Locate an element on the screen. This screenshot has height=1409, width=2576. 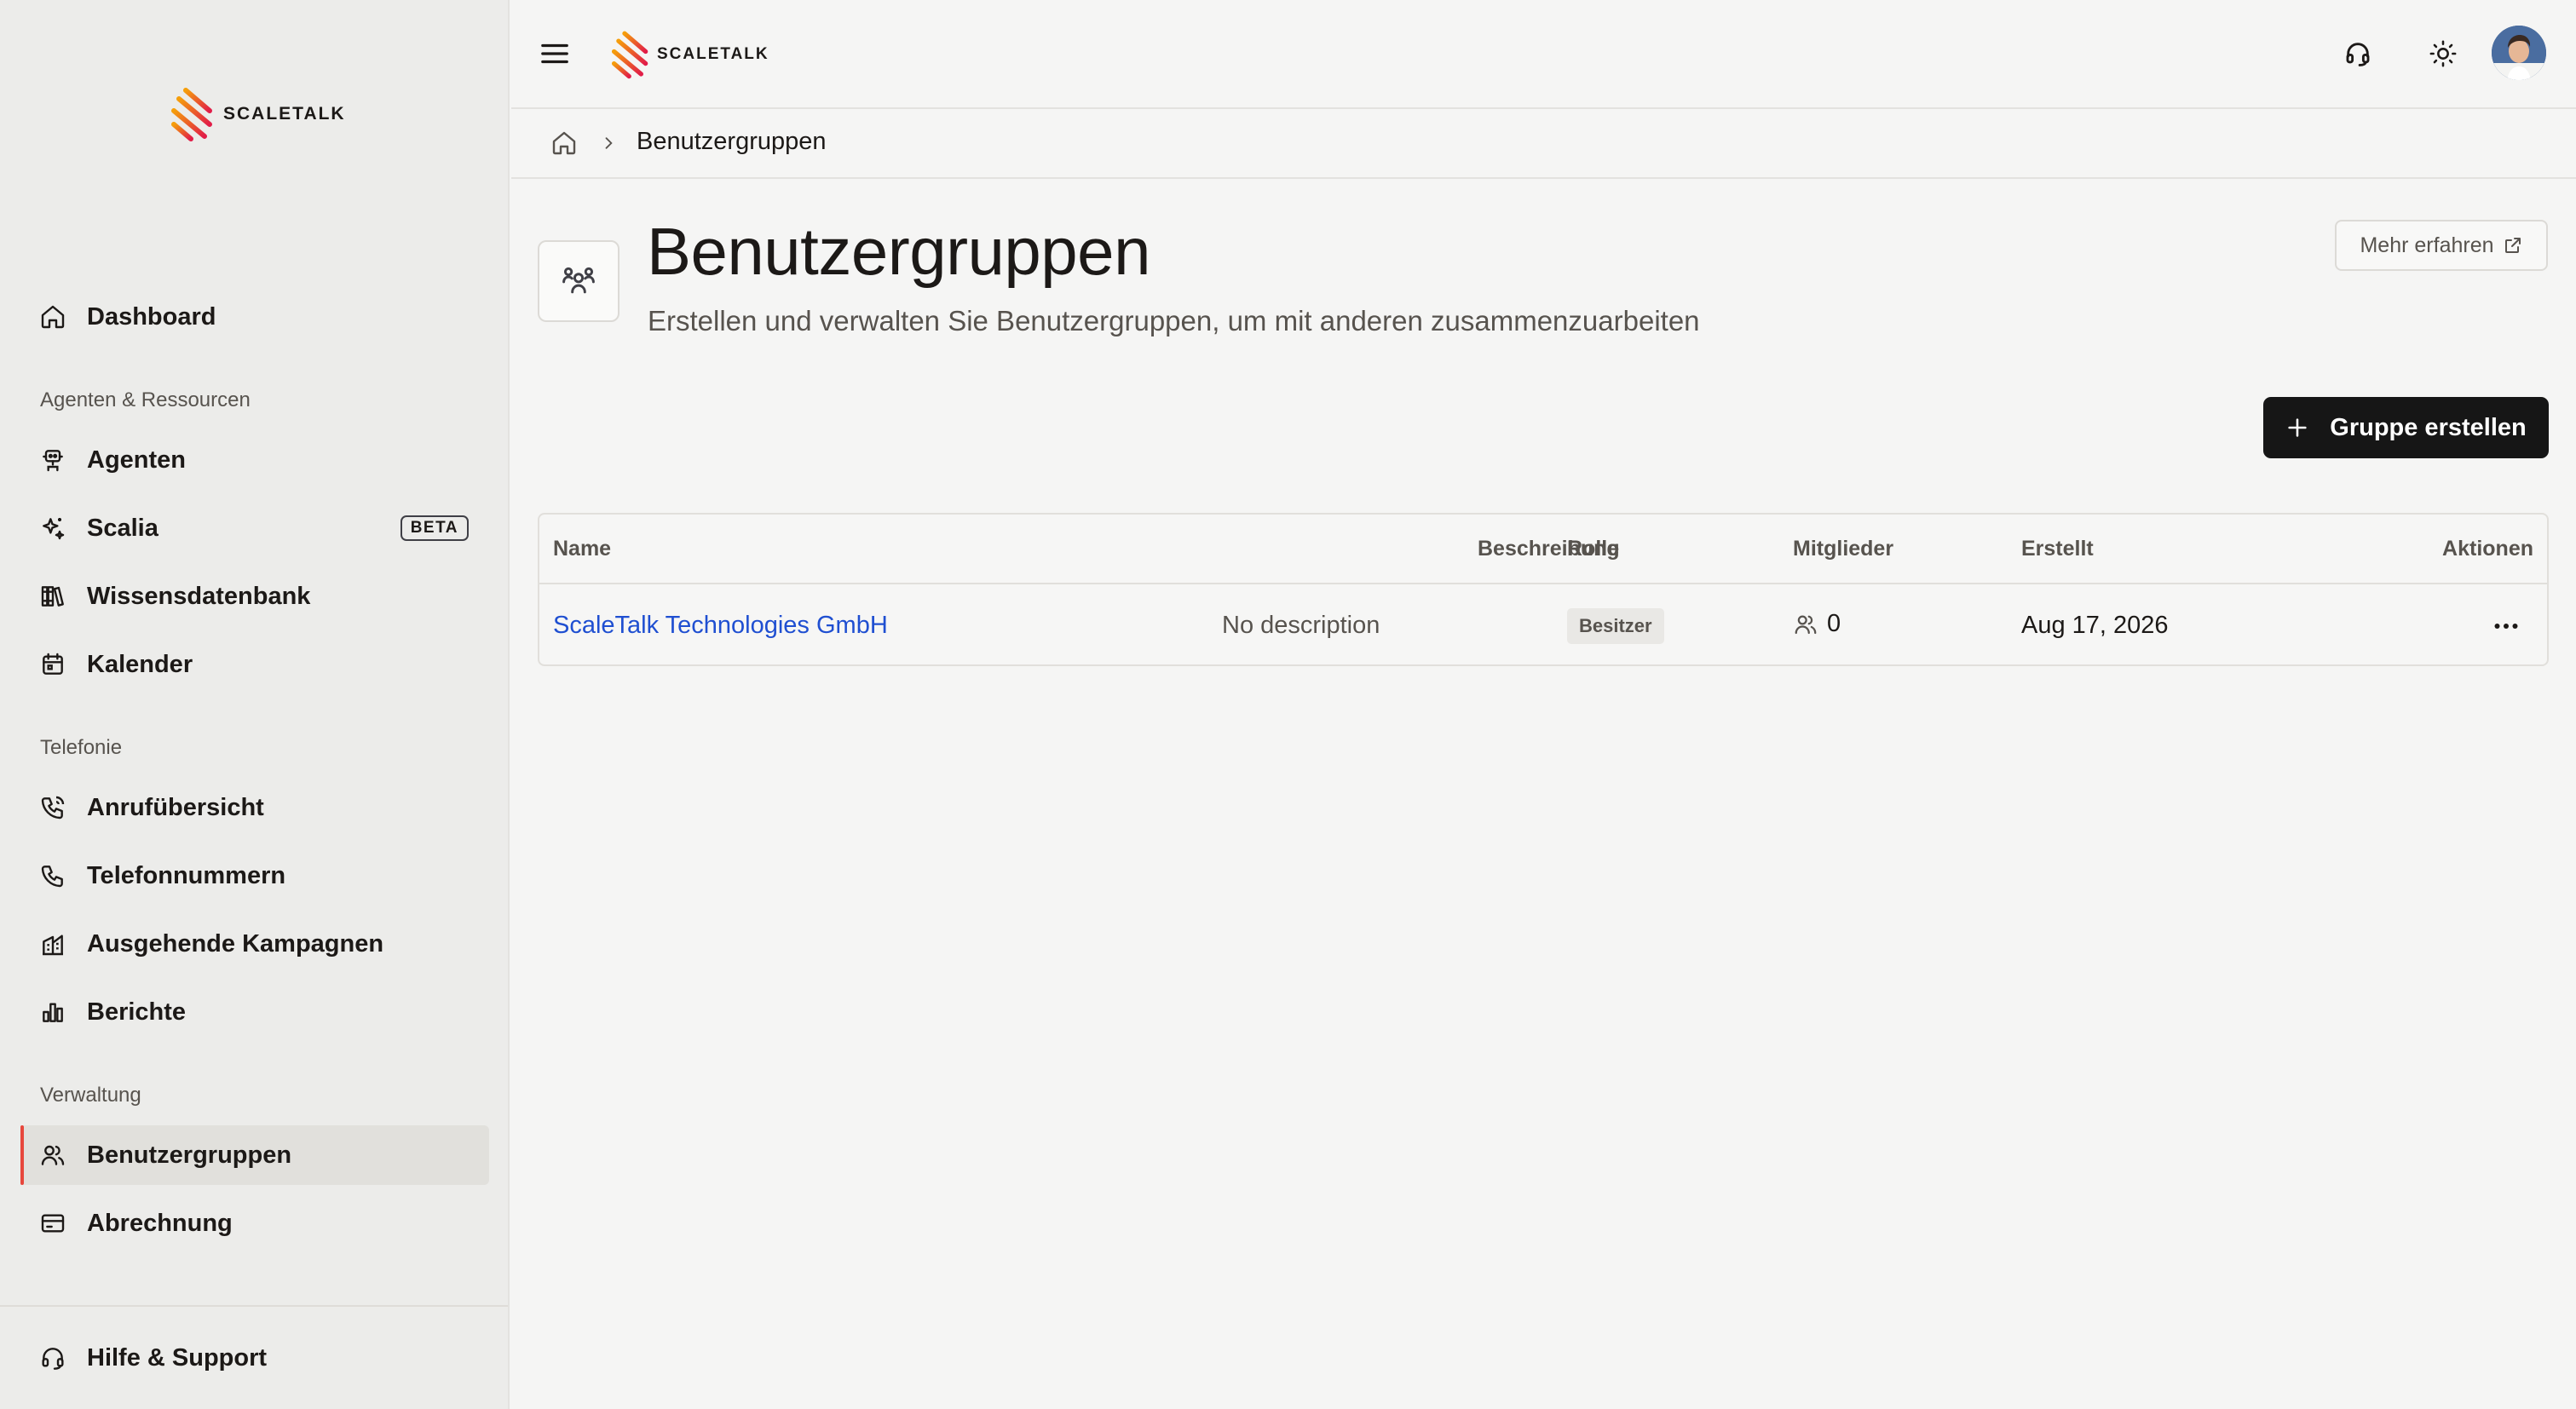
column-header-created: Erstellt is located at coordinates (2057, 549).